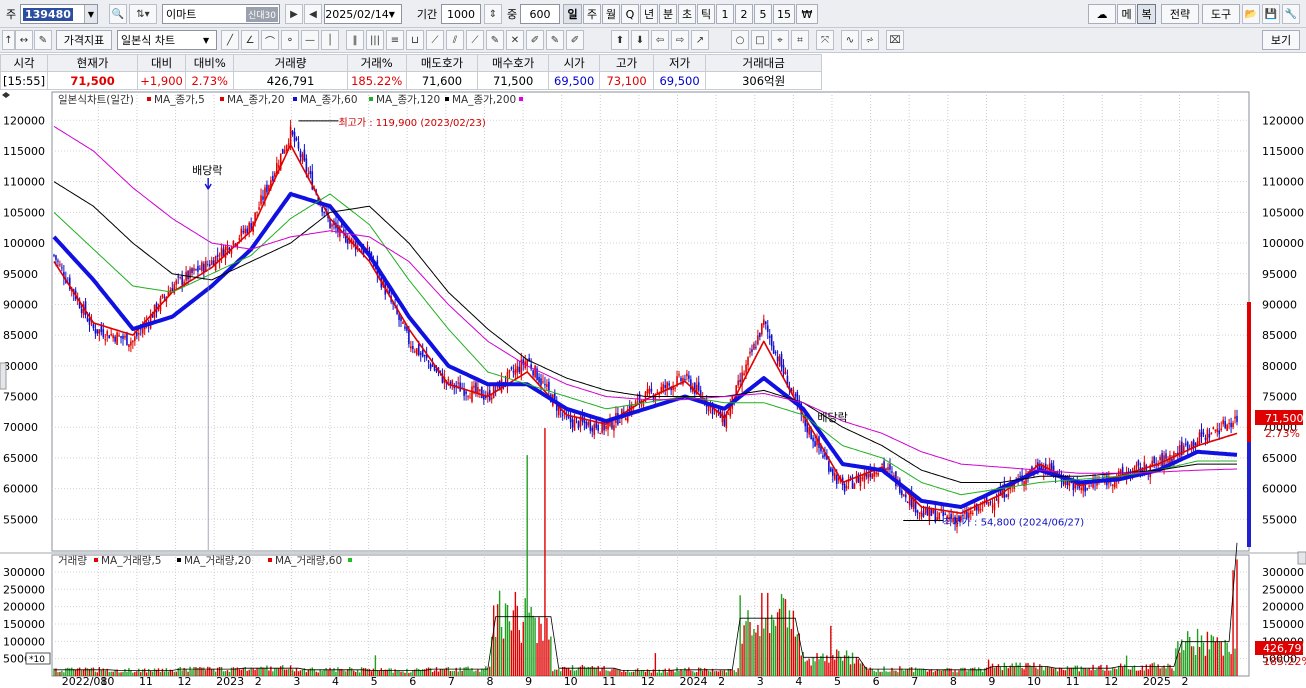 The height and width of the screenshot is (688, 1306). I want to click on draw-tool-26-icon: ⌗, so click(800, 40).